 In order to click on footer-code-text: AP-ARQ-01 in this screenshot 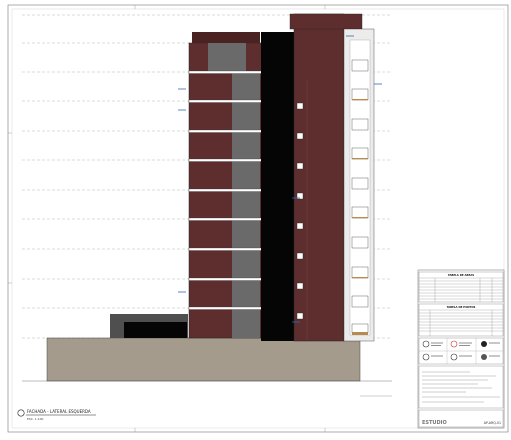, I will do `click(492, 423)`.